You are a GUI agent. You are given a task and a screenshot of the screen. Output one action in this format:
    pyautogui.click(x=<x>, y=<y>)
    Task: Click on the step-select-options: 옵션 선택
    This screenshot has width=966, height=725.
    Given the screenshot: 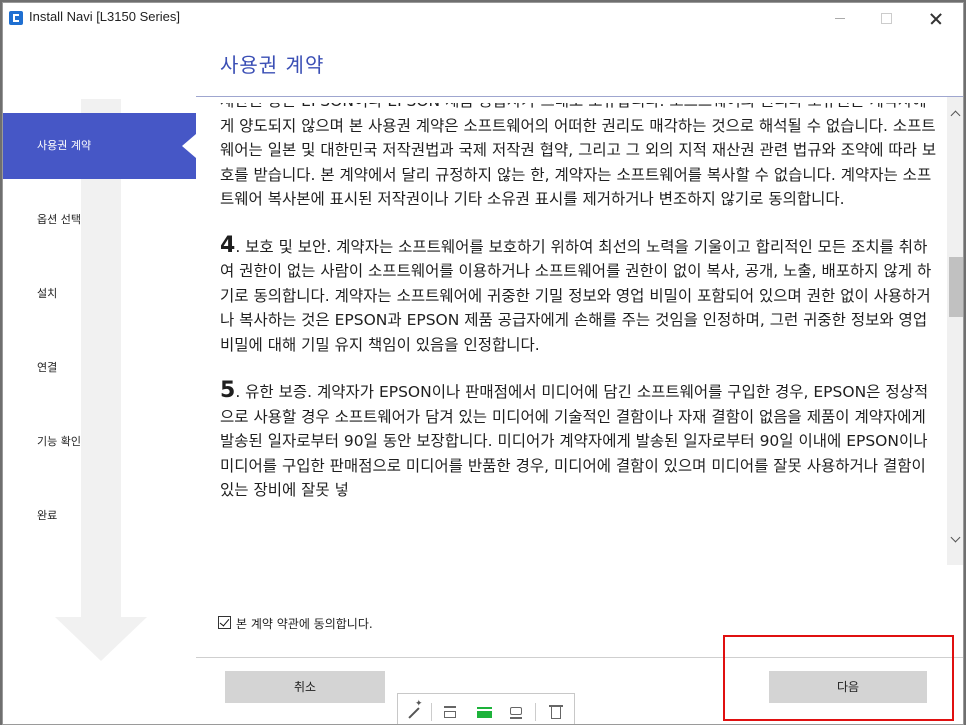 What is the action you would take?
    pyautogui.click(x=59, y=219)
    